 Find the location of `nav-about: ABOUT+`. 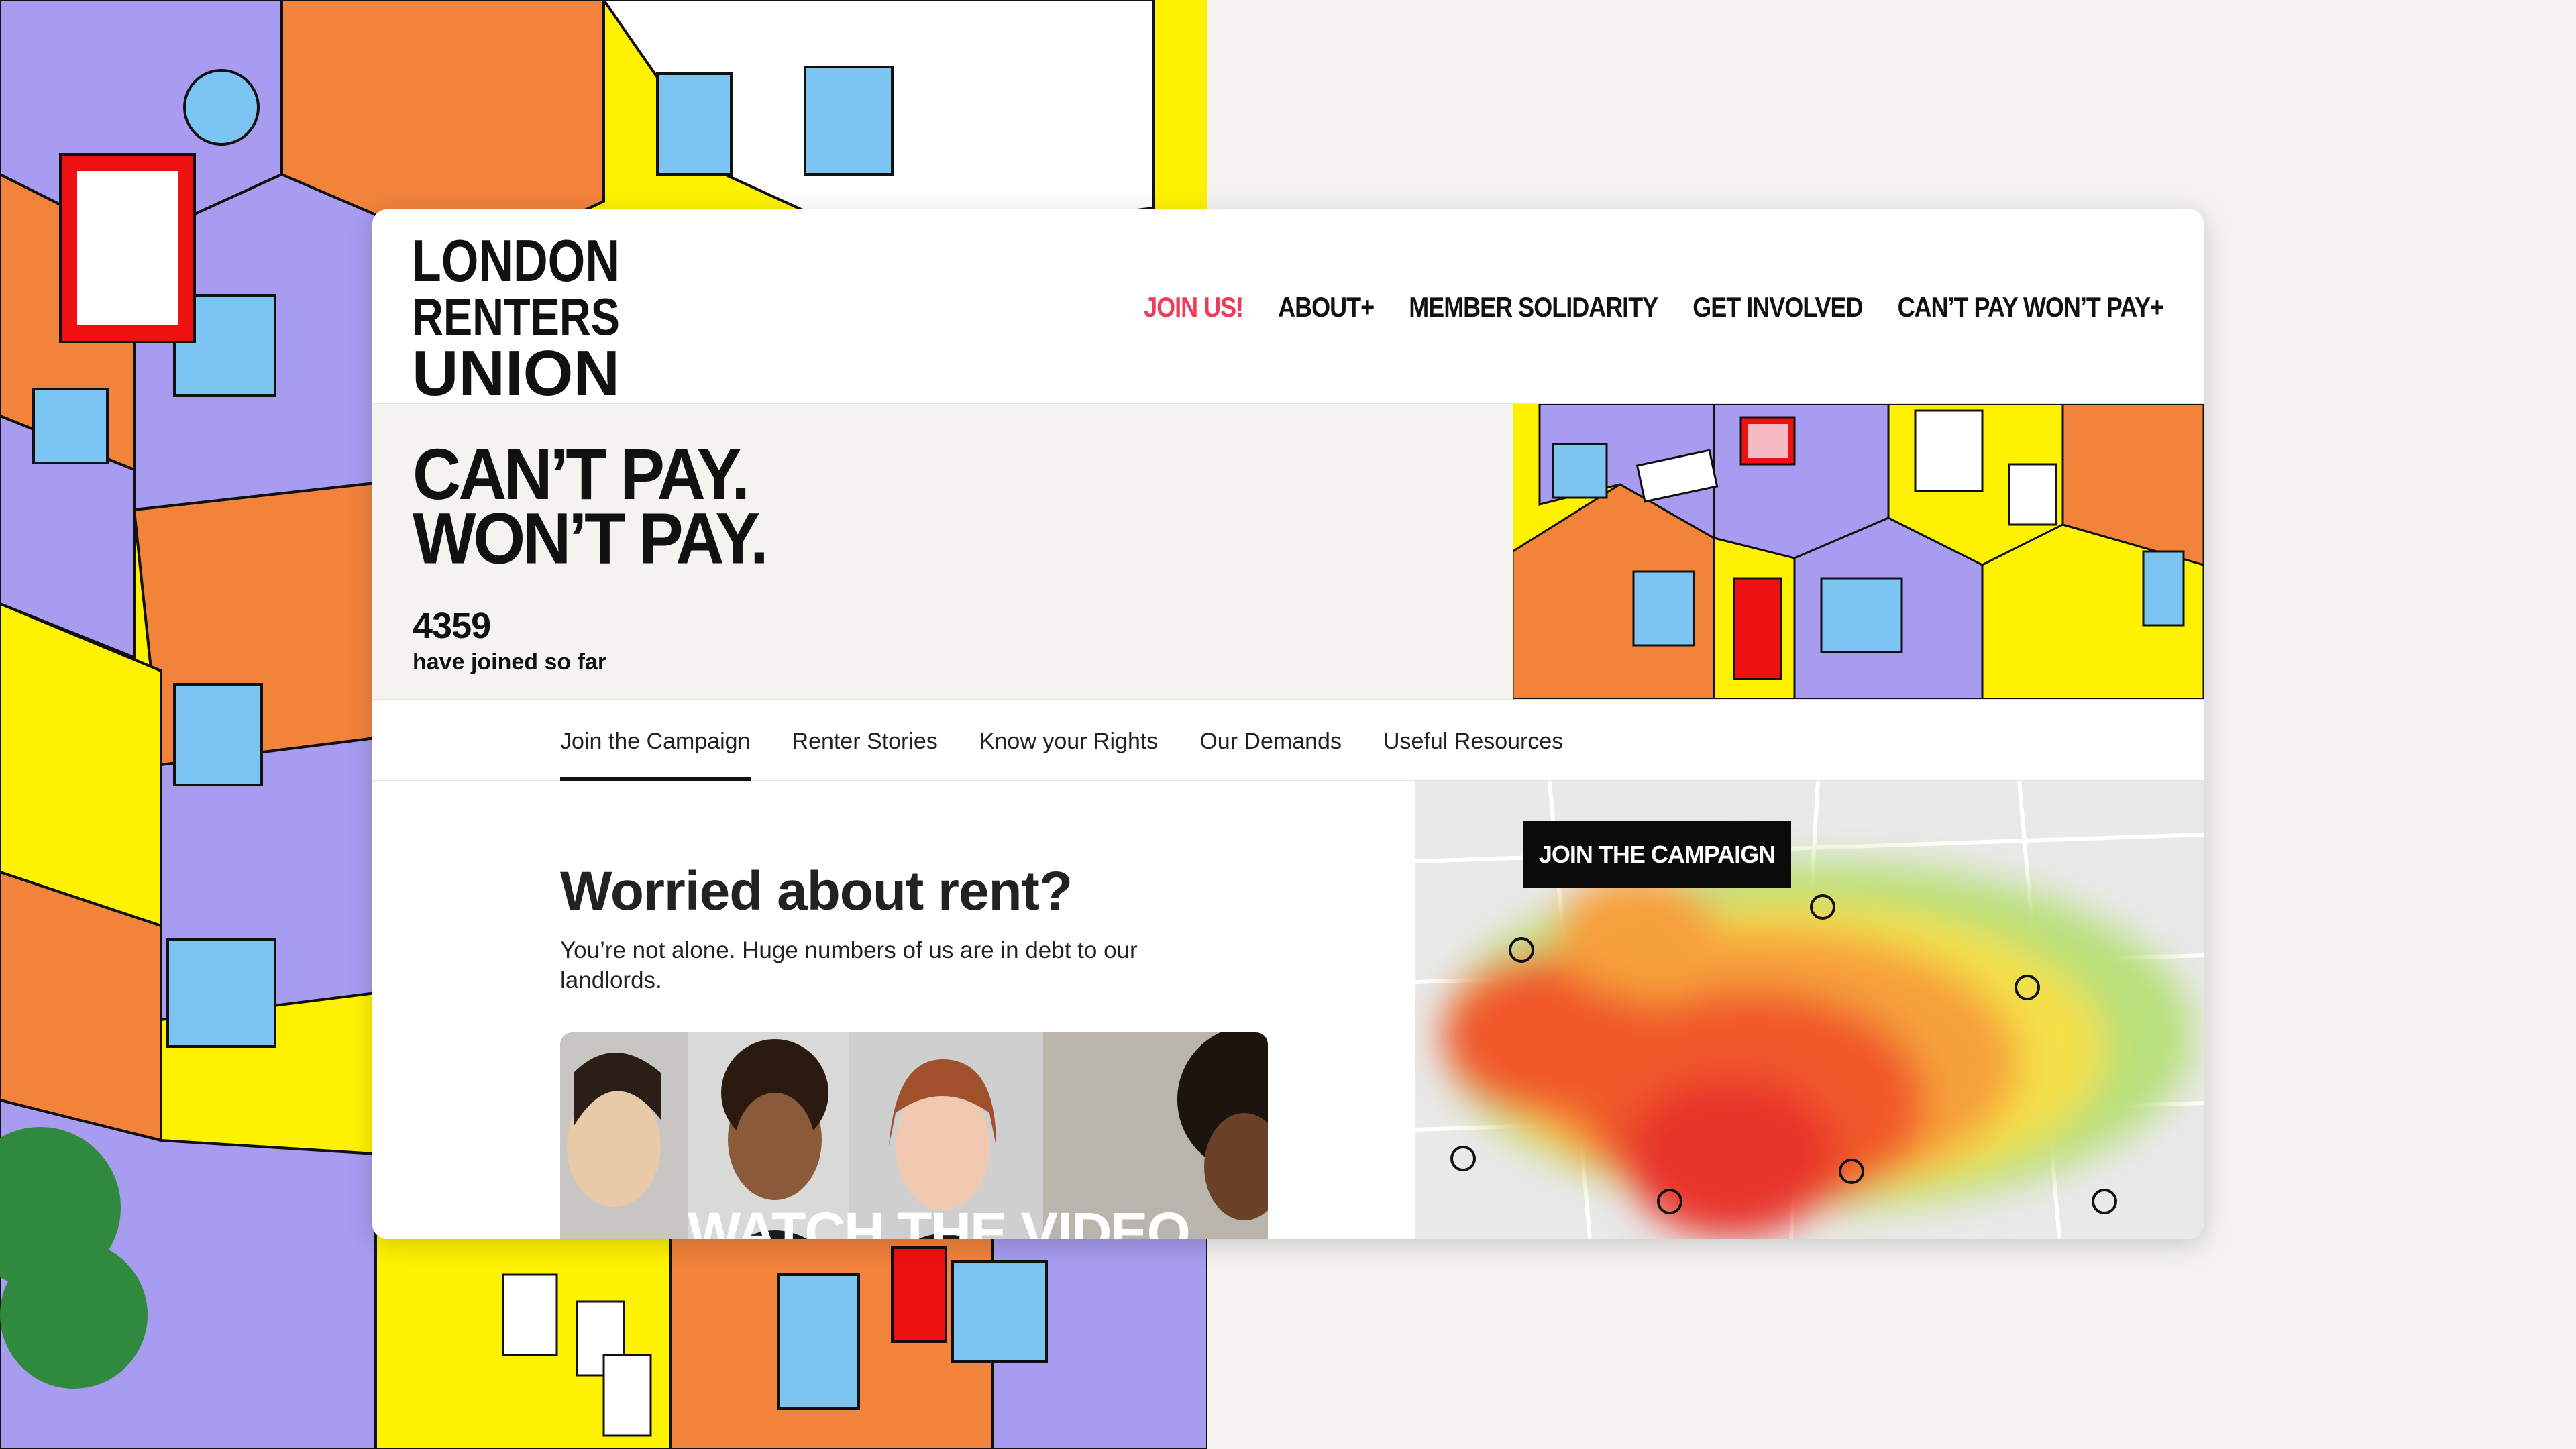

nav-about: ABOUT+ is located at coordinates (1326, 307).